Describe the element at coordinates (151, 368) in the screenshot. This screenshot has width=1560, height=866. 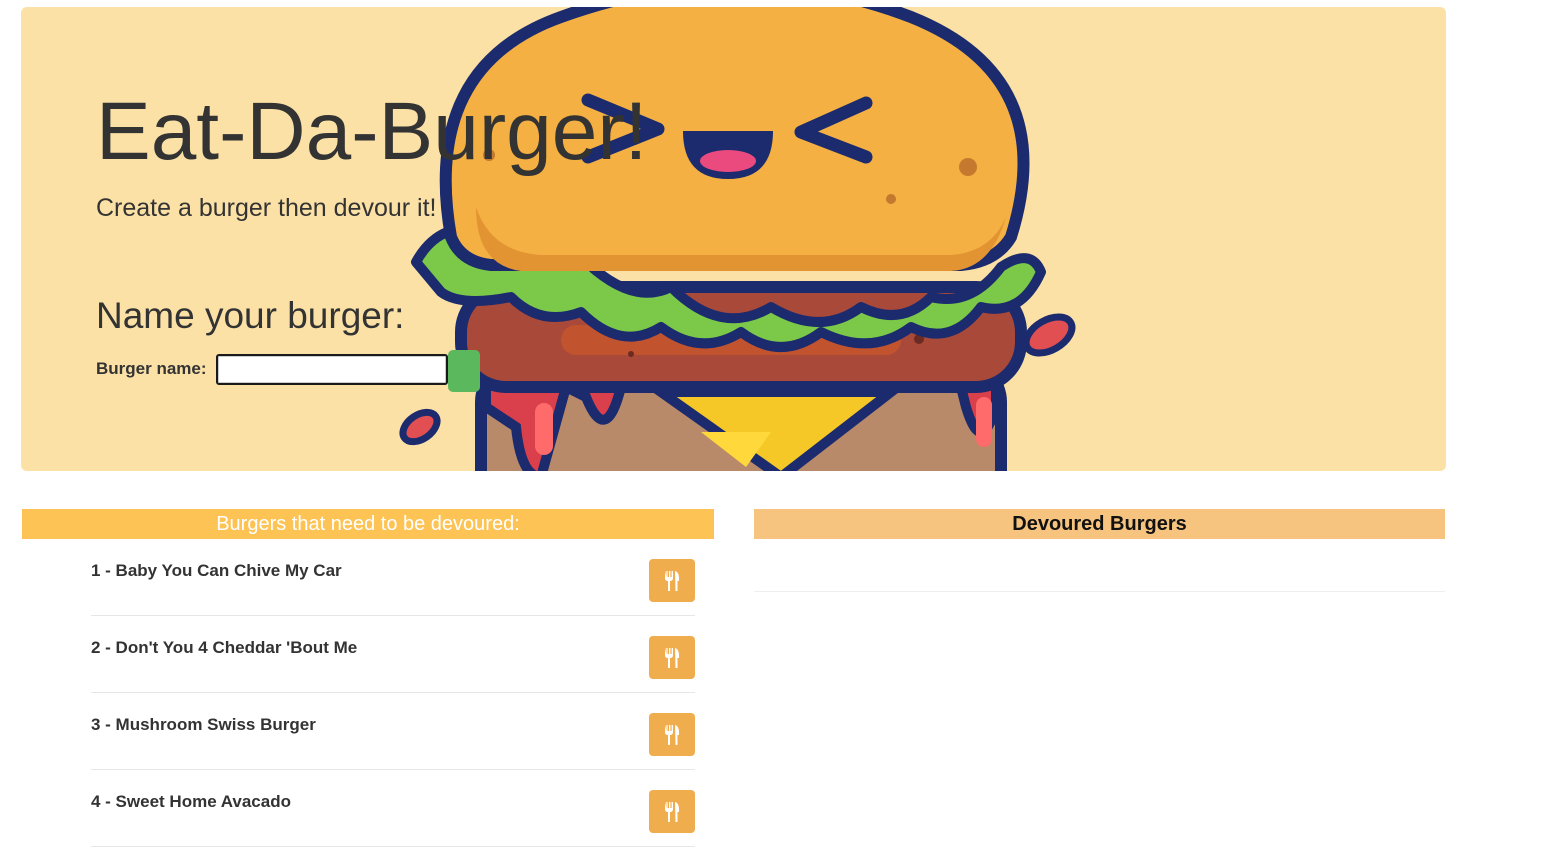
I see `burger-name-label: Burger name:` at that location.